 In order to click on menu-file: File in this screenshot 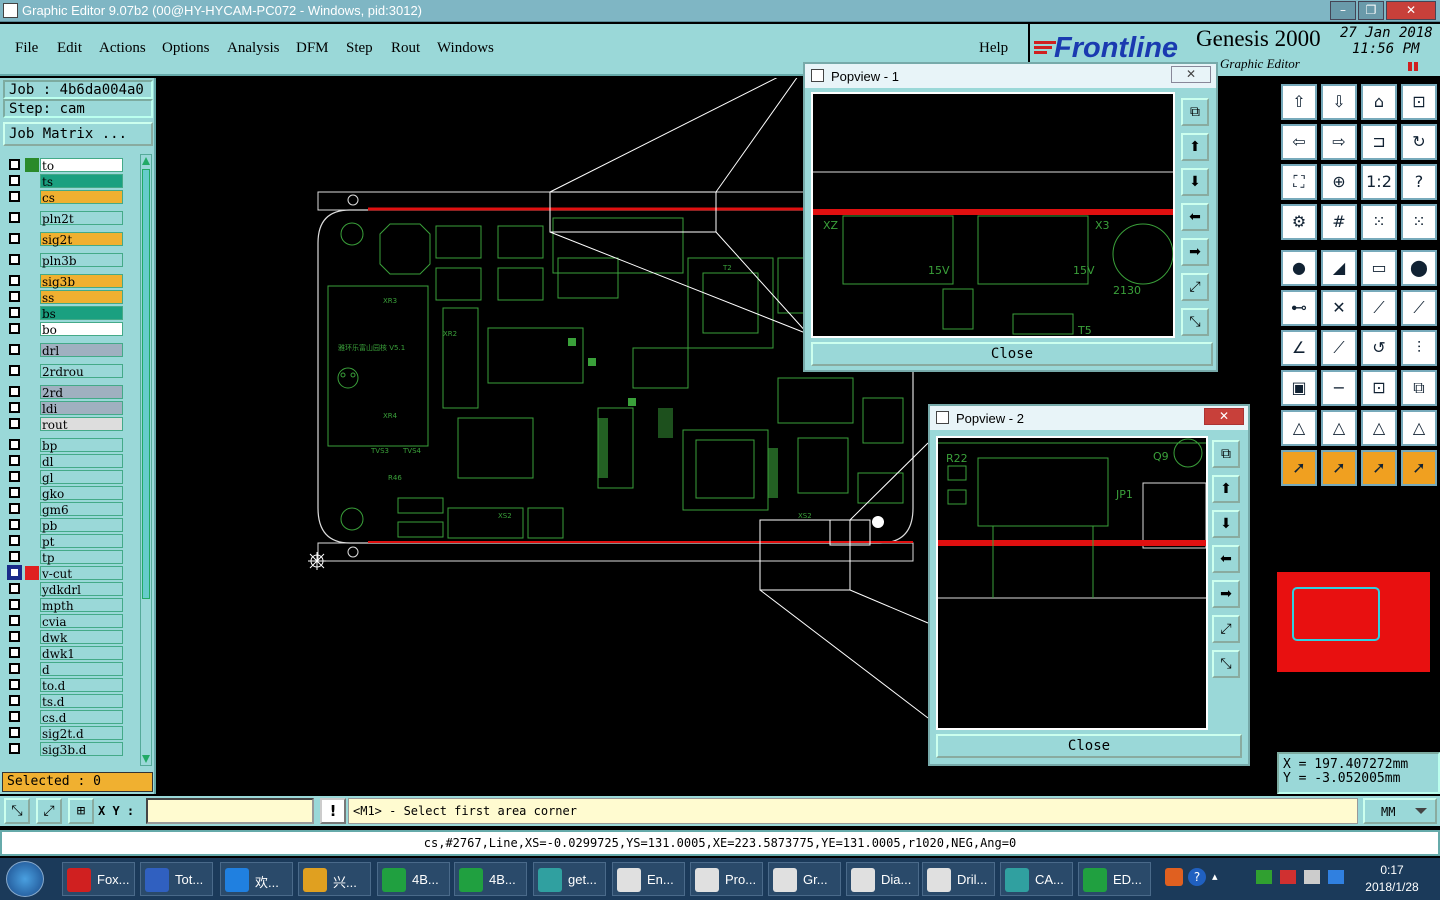, I will do `click(26, 48)`.